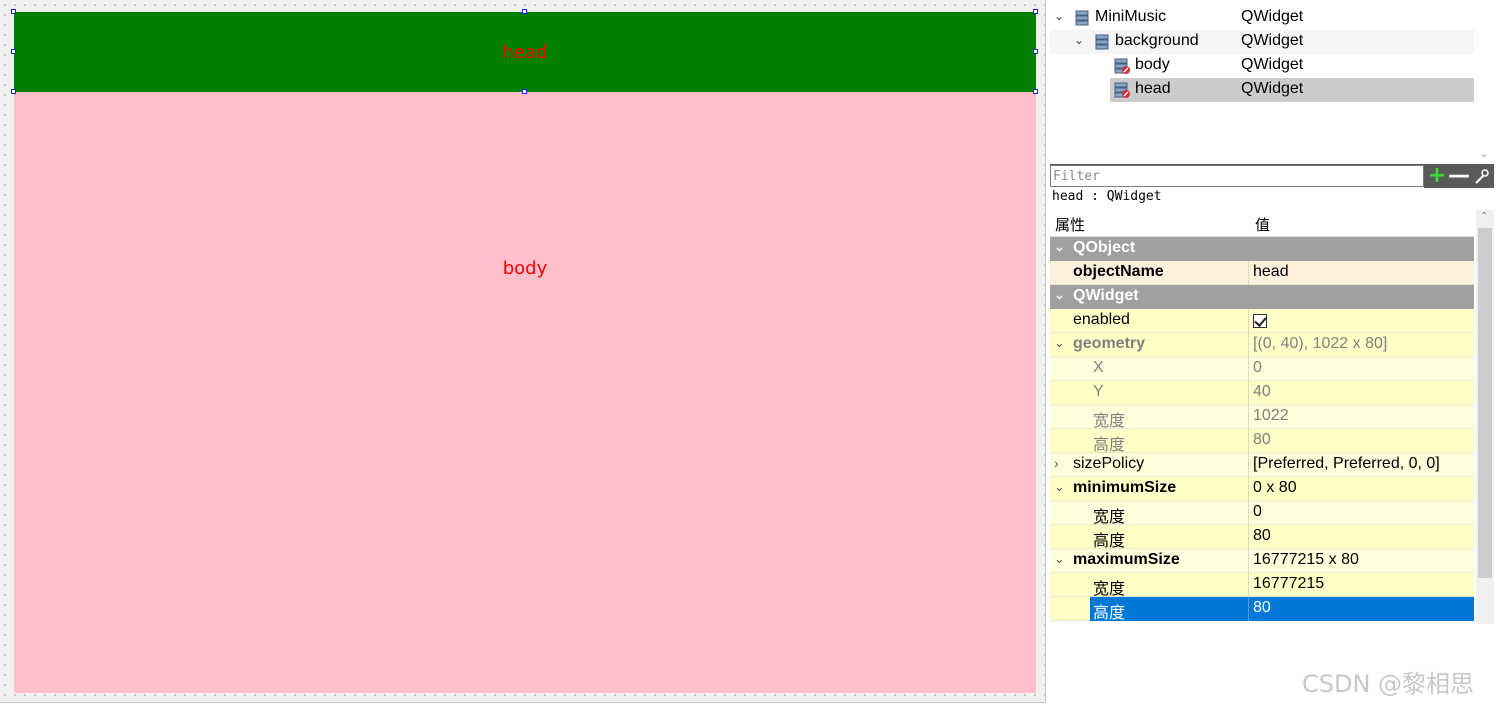  Describe the element at coordinates (524, 91) in the screenshot. I see `resize-handle-bottom` at that location.